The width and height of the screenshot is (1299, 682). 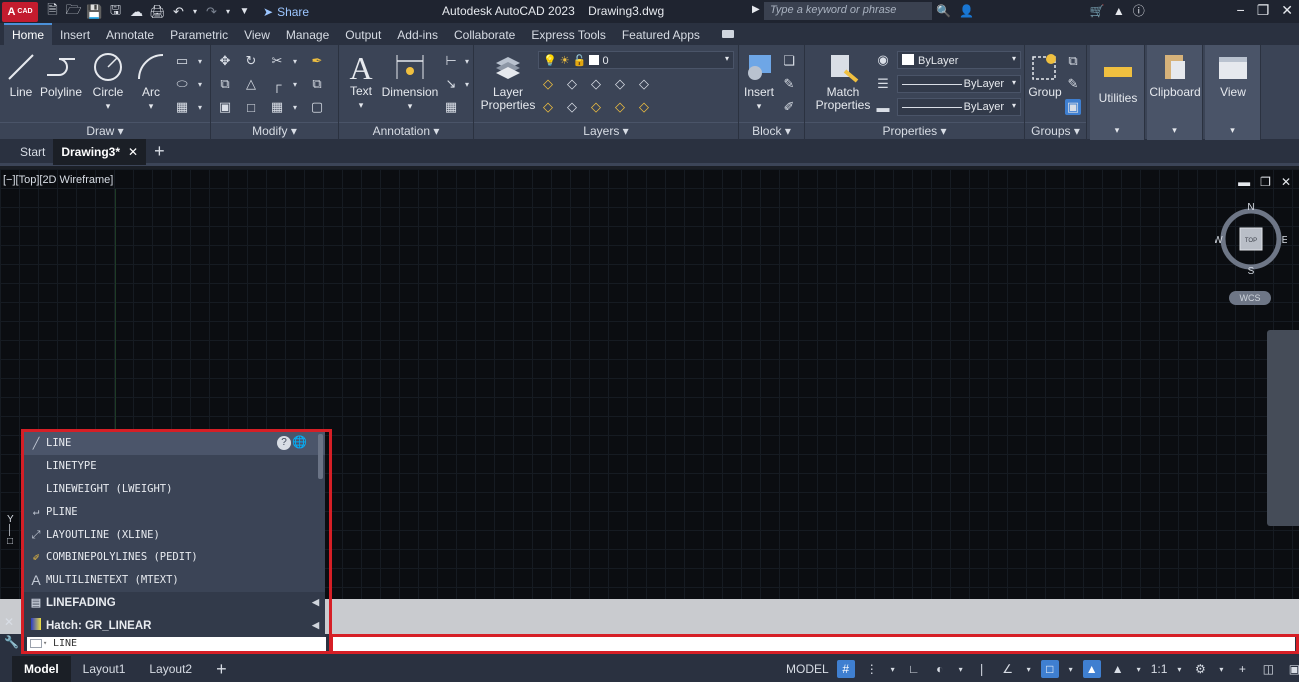 I want to click on help-icon: ⓘ, so click(x=1139, y=10).